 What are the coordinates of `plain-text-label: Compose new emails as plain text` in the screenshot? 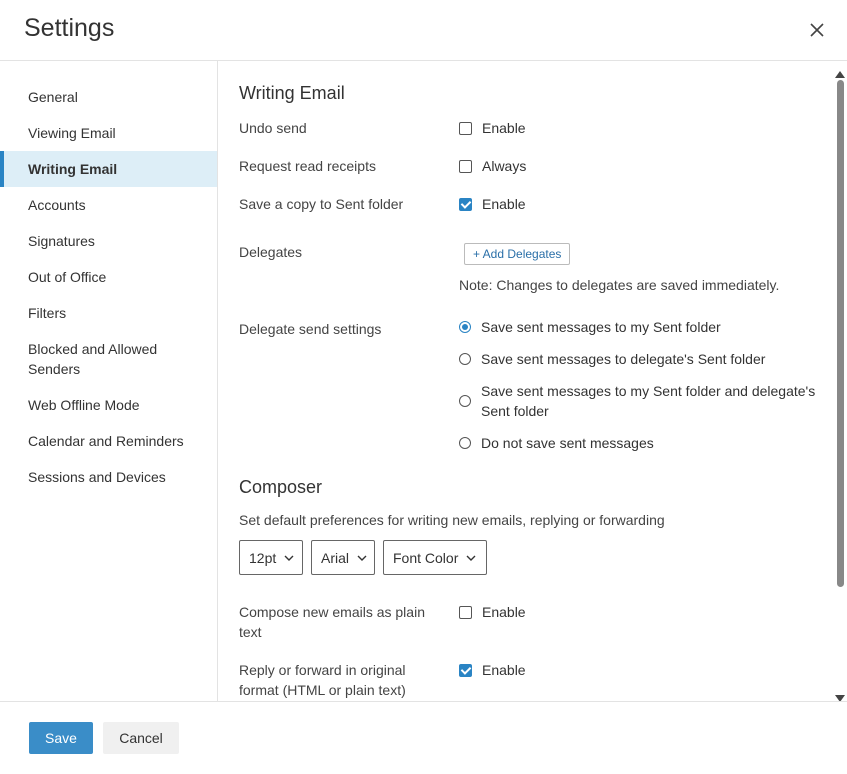 It's located at (332, 622).